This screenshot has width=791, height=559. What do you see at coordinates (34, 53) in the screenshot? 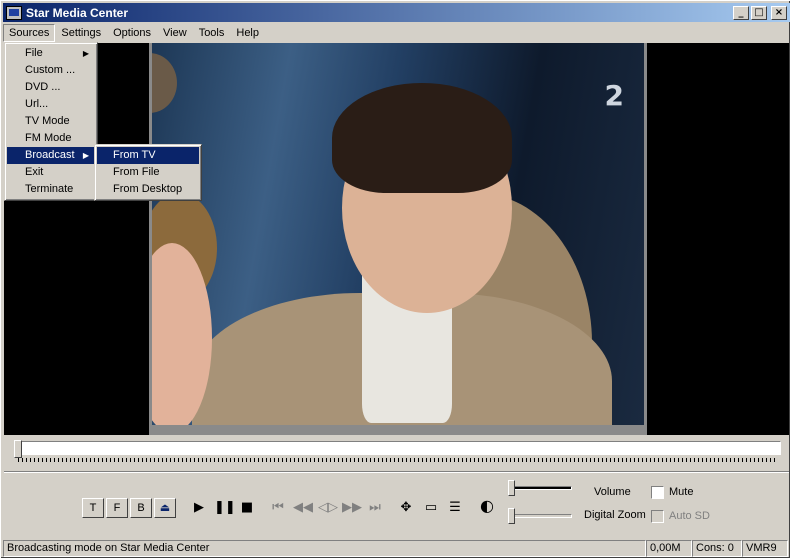
I see `item-label: File` at bounding box center [34, 53].